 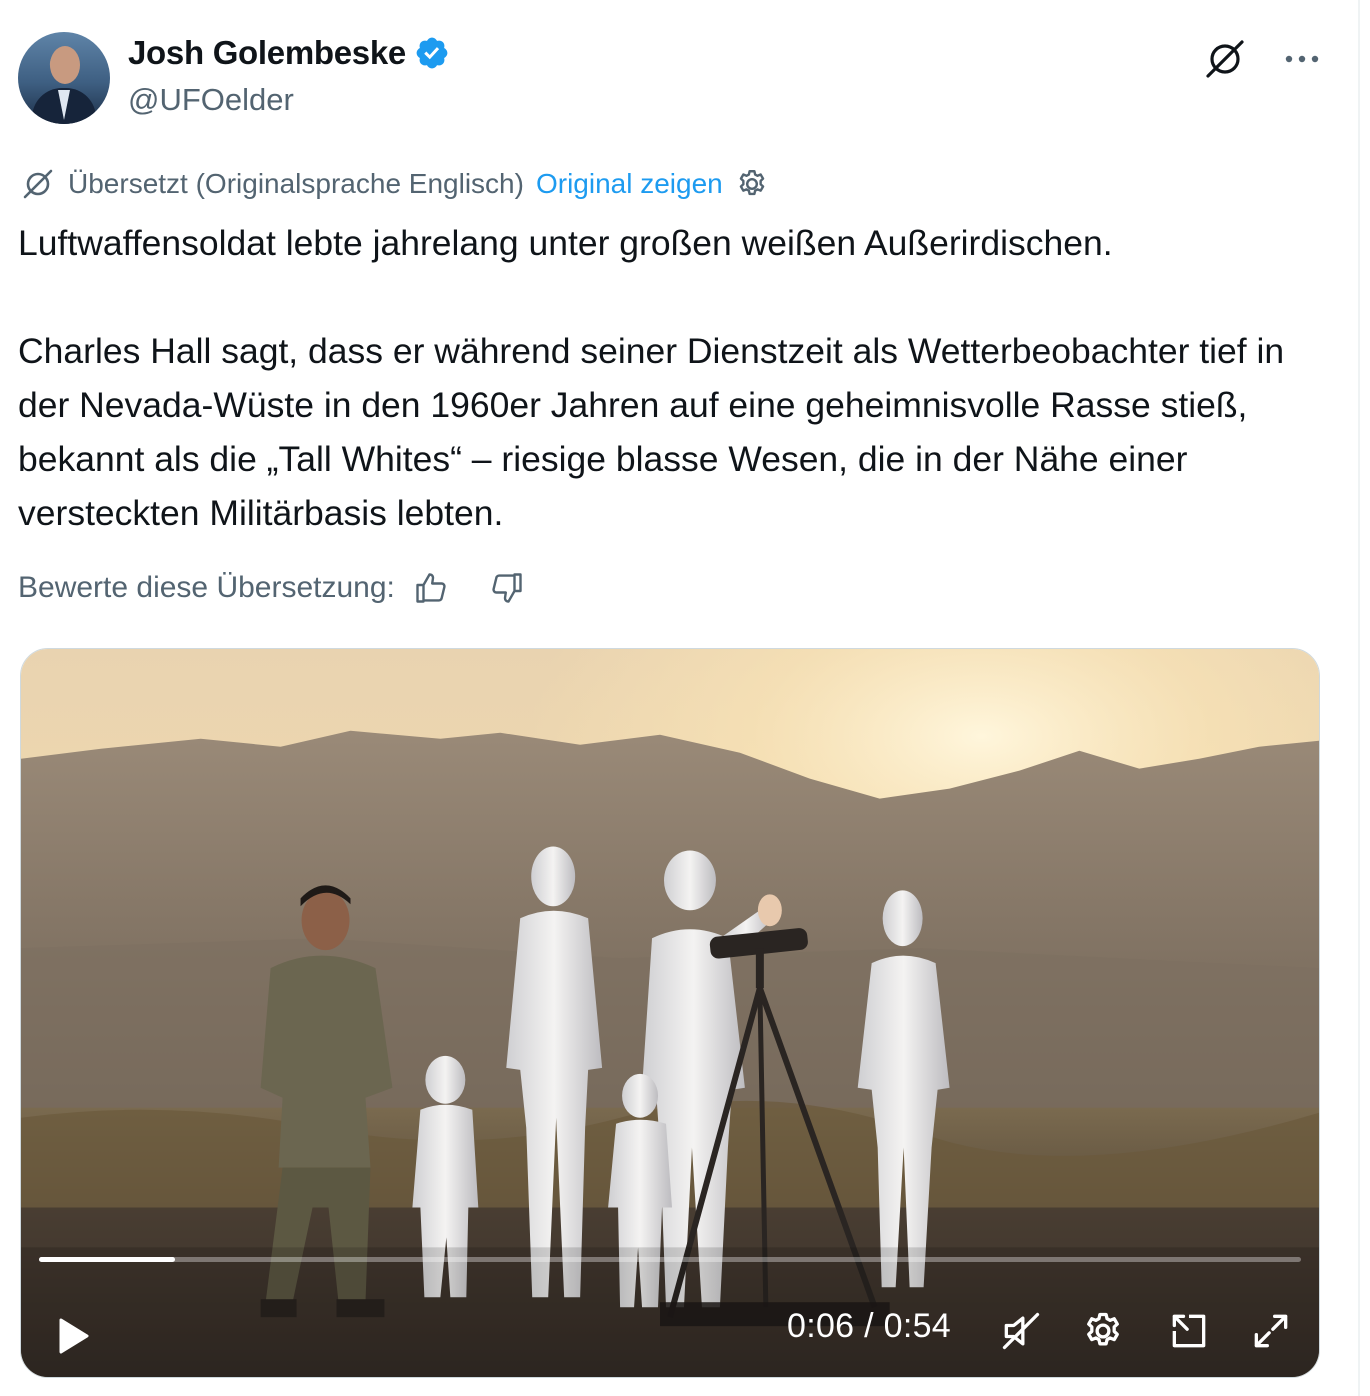 What do you see at coordinates (869, 1326) in the screenshot?
I see `video-time: 0:06 / 0:54` at bounding box center [869, 1326].